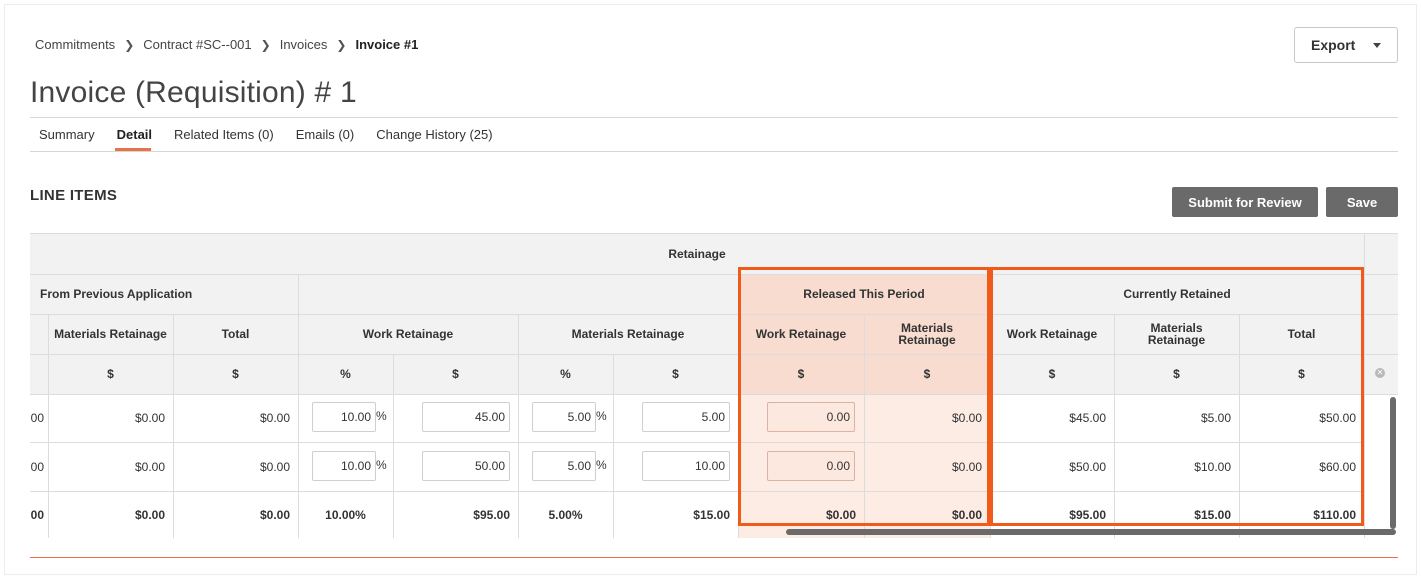 This screenshot has height=579, width=1421. Describe the element at coordinates (1091, 532) in the screenshot. I see `horizontal-scrollbar` at that location.